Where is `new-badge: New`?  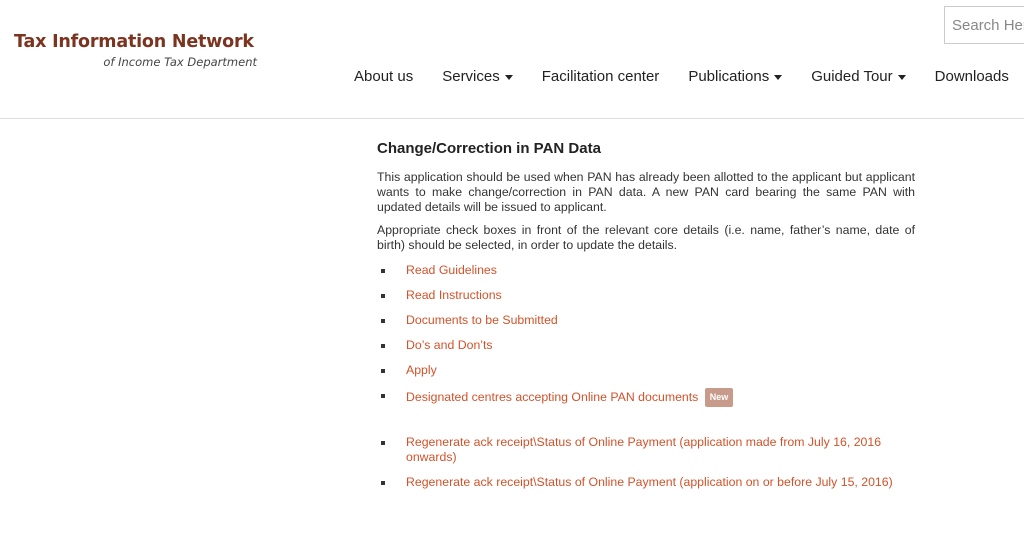 new-badge: New is located at coordinates (719, 397).